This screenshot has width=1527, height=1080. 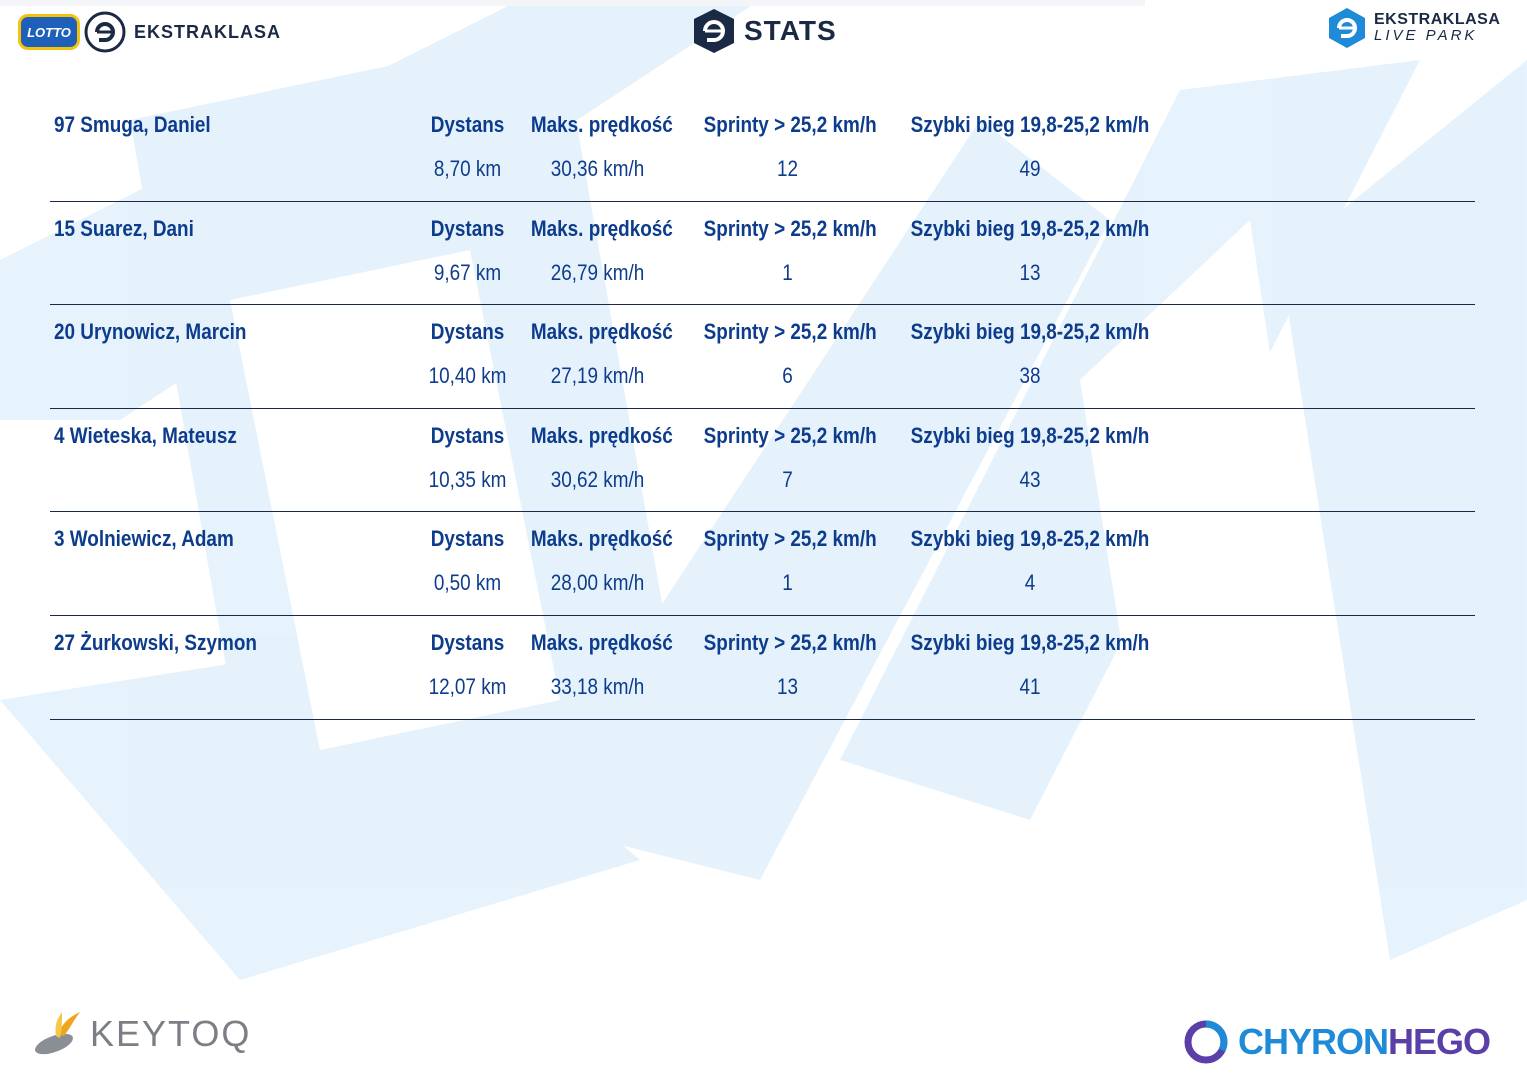 I want to click on sprints-value: 12, so click(x=787, y=168).